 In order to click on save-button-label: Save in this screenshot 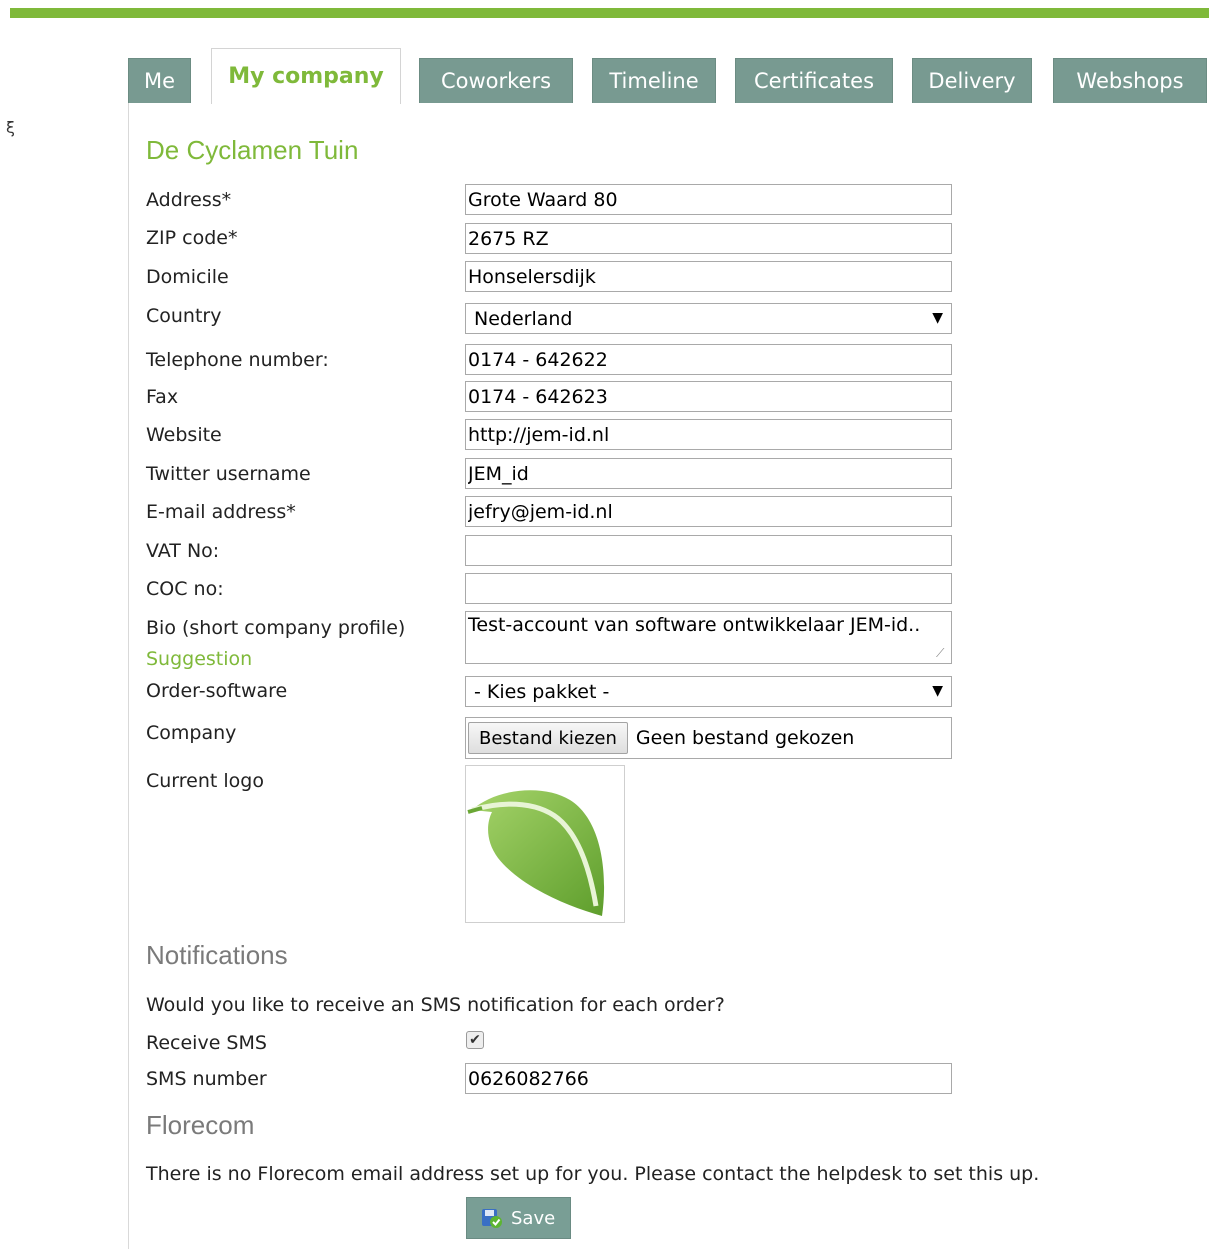, I will do `click(533, 1218)`.